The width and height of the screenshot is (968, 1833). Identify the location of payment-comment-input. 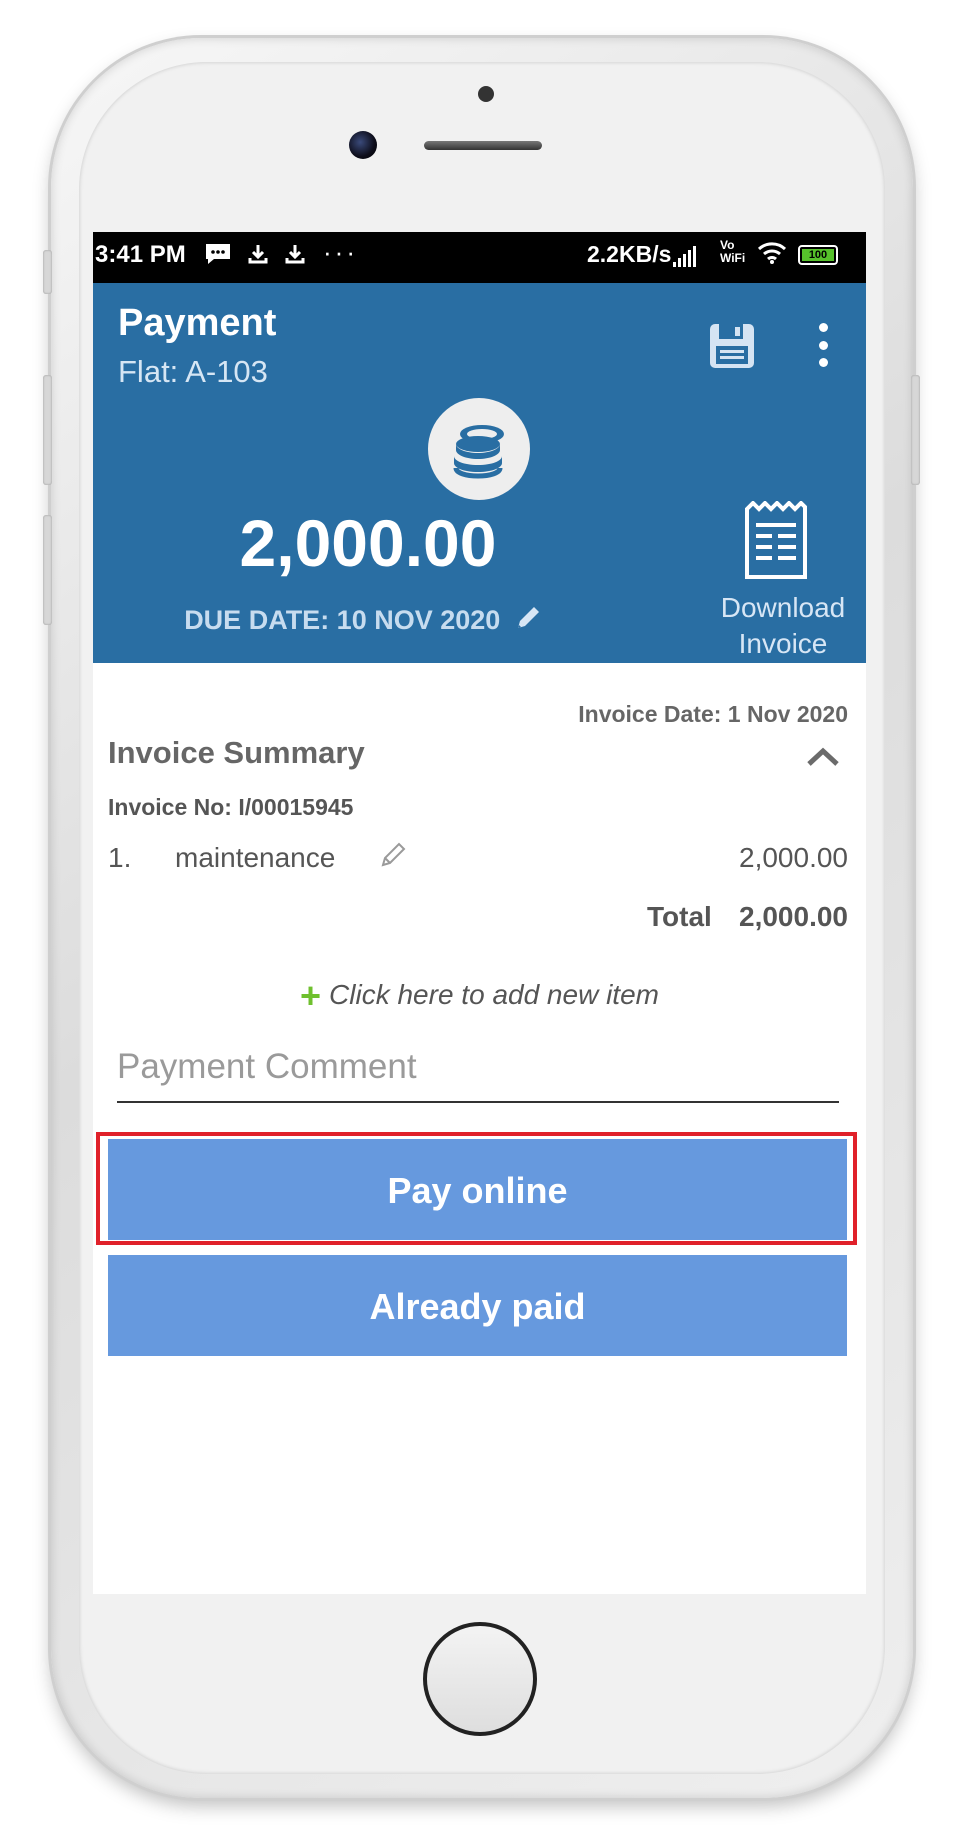
(478, 1071).